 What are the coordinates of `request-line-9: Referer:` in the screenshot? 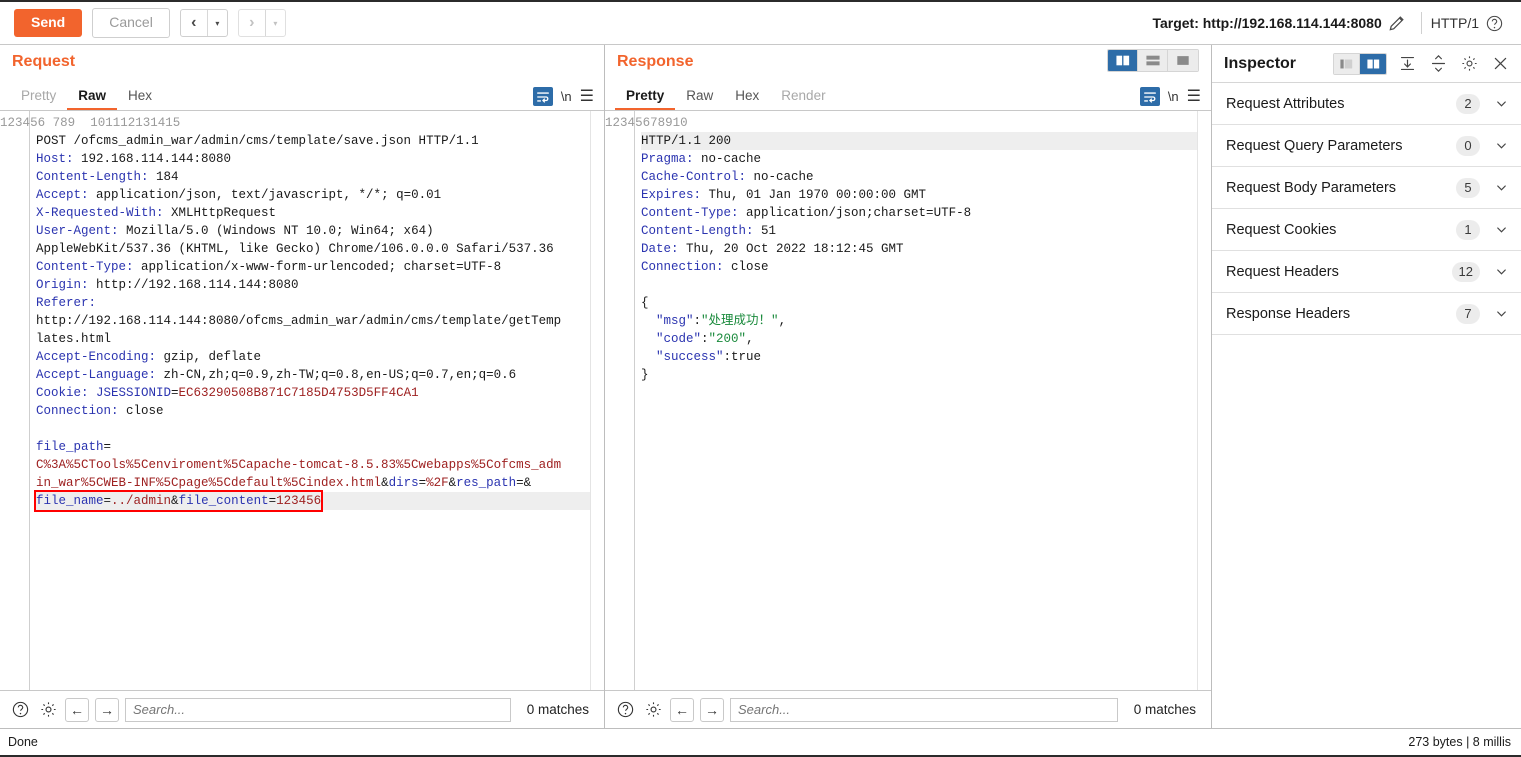 It's located at (66, 303).